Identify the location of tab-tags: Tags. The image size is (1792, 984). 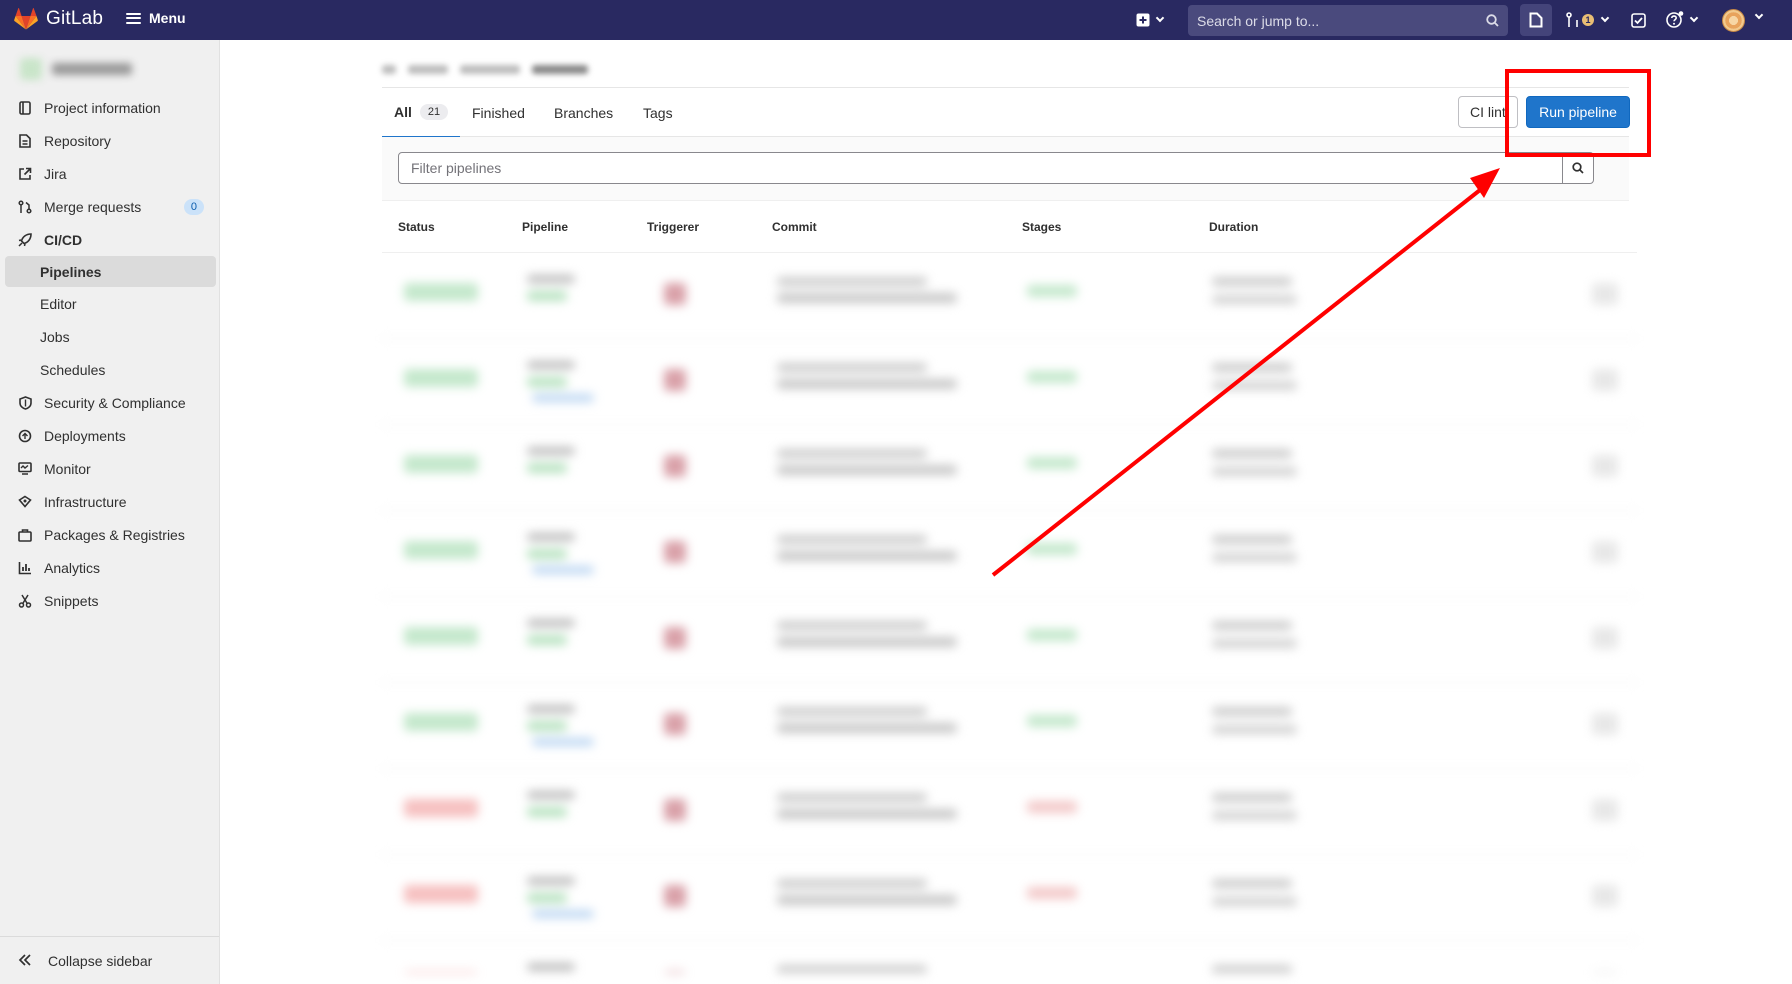
(658, 112).